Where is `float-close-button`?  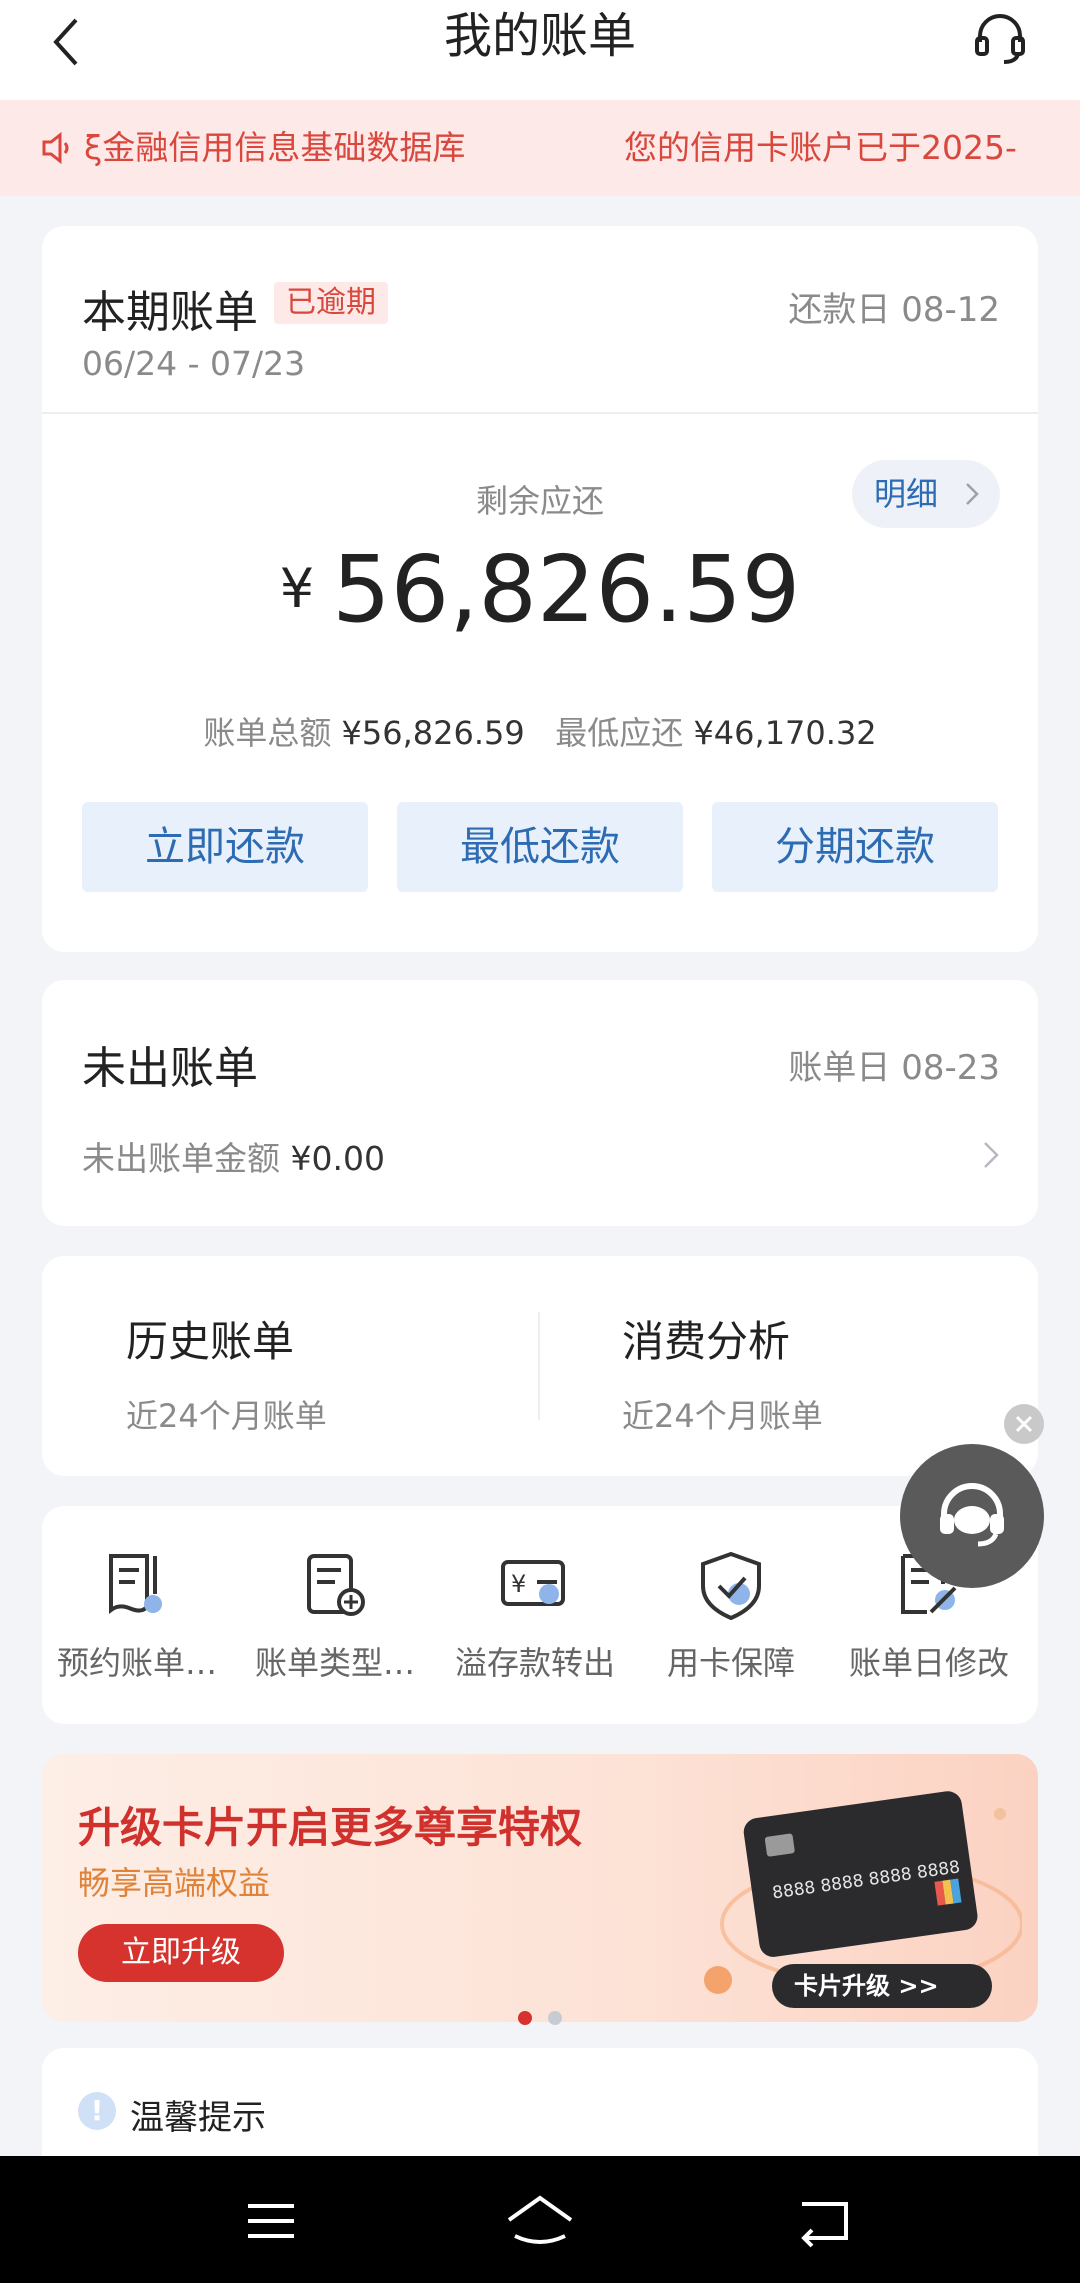 float-close-button is located at coordinates (1024, 1424).